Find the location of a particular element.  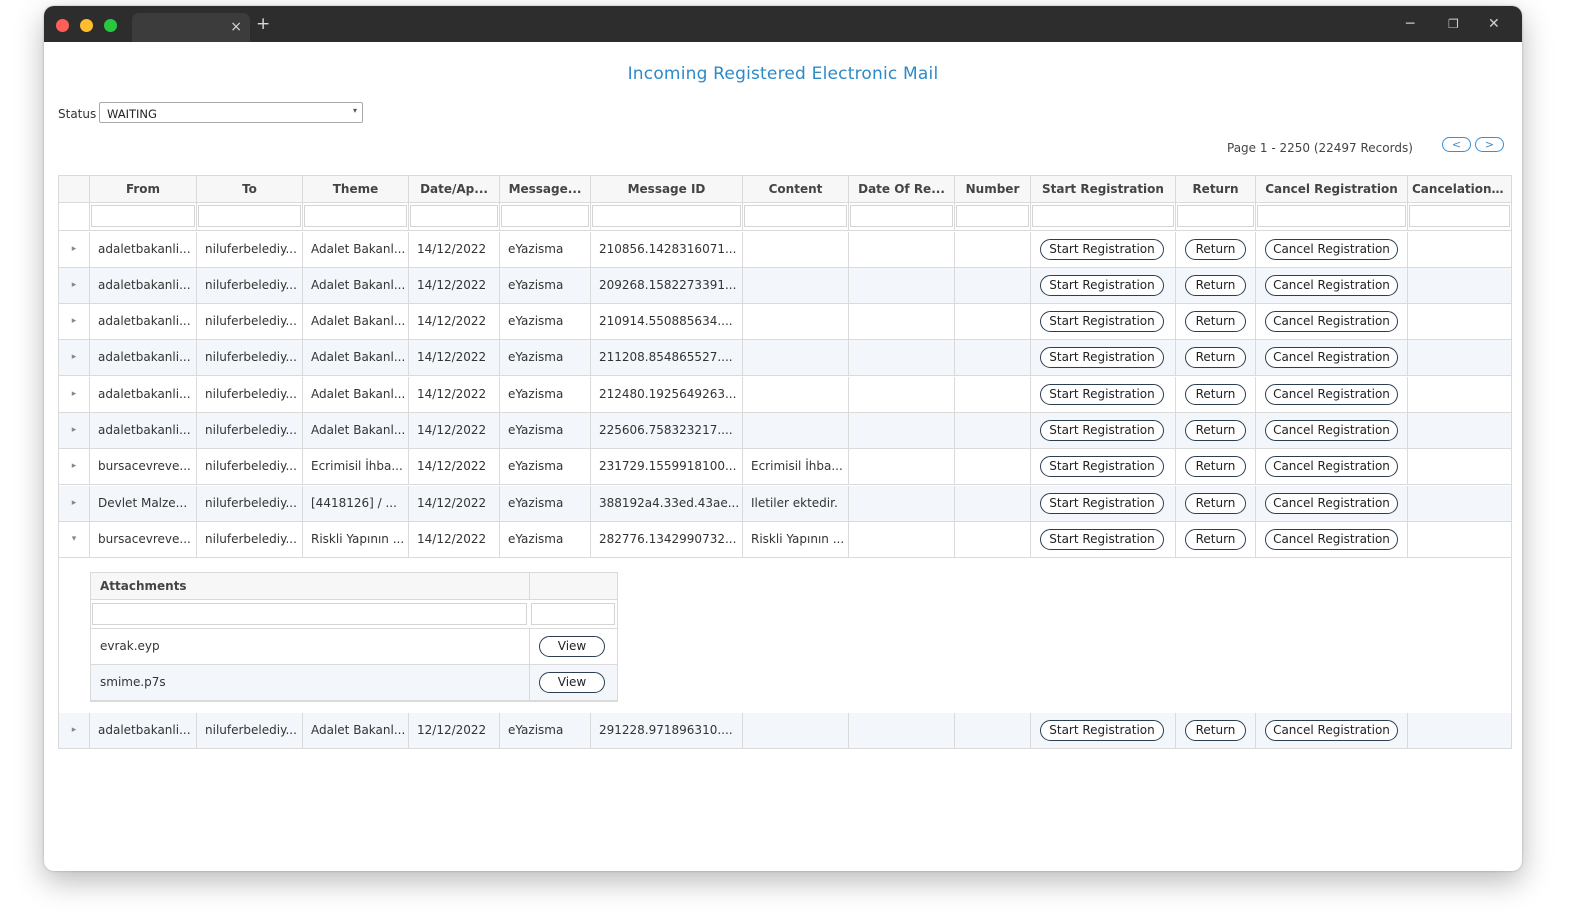

attachment-action-filter is located at coordinates (573, 614).